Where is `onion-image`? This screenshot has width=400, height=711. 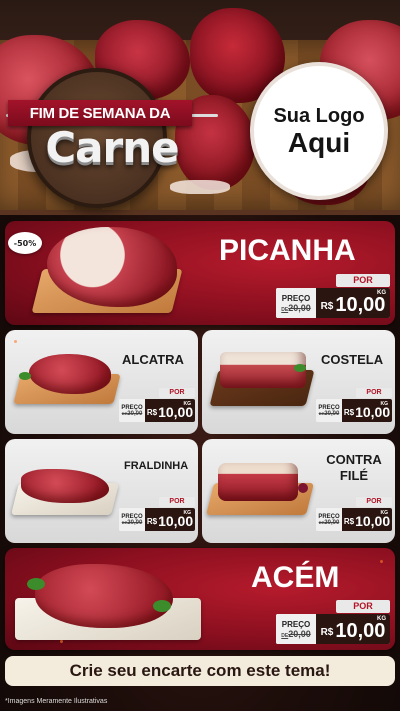 onion-image is located at coordinates (303, 488).